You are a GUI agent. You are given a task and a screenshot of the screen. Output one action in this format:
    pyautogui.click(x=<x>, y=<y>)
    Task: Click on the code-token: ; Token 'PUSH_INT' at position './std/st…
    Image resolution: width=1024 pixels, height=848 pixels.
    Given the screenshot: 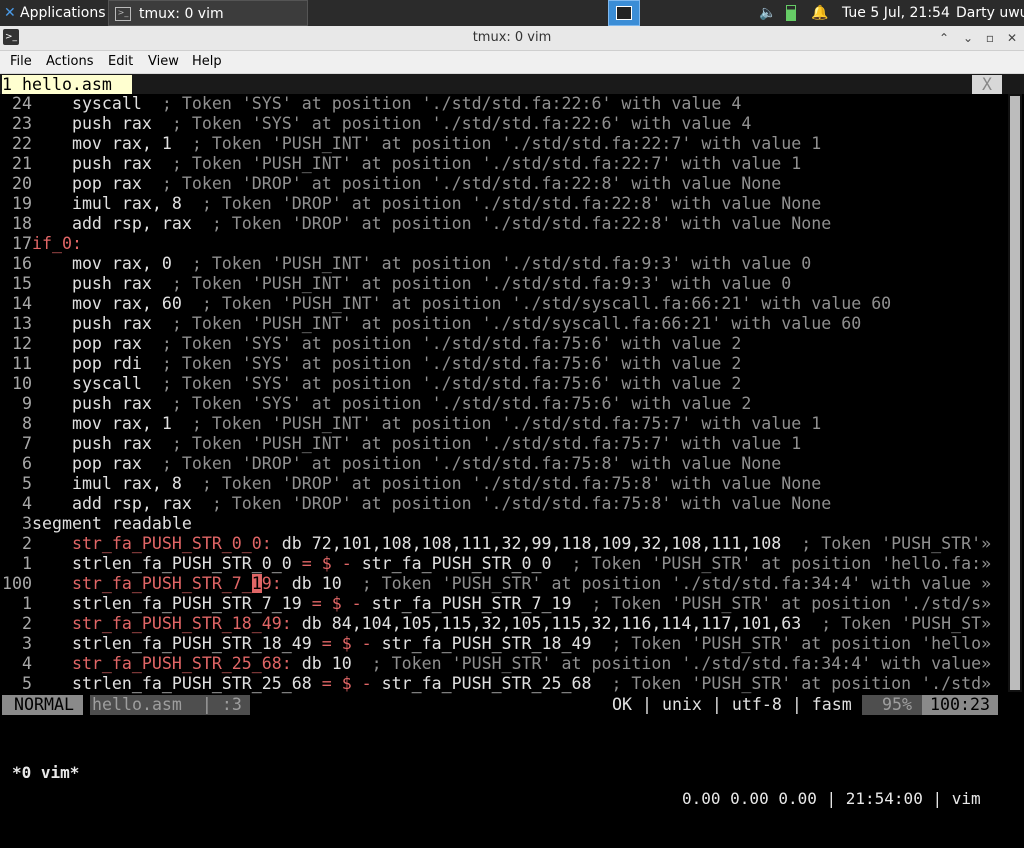 What is the action you would take?
    pyautogui.click(x=476, y=443)
    